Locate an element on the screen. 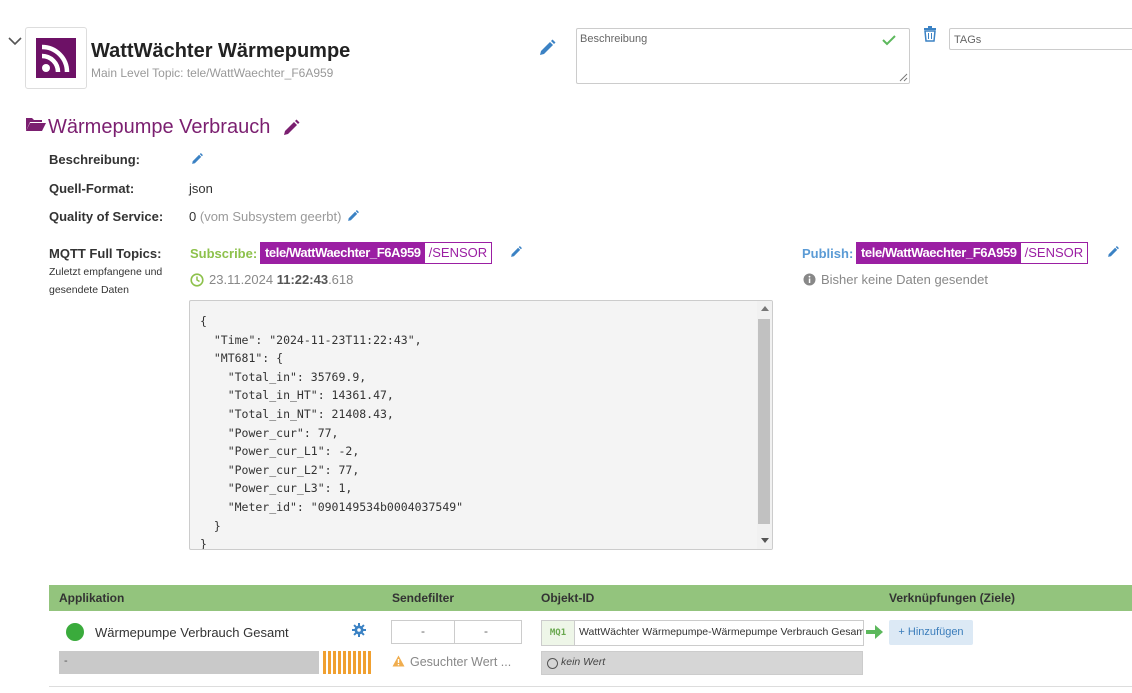 Image resolution: width=1132 pixels, height=693 pixels. resize-handle-icon is located at coordinates (903, 77).